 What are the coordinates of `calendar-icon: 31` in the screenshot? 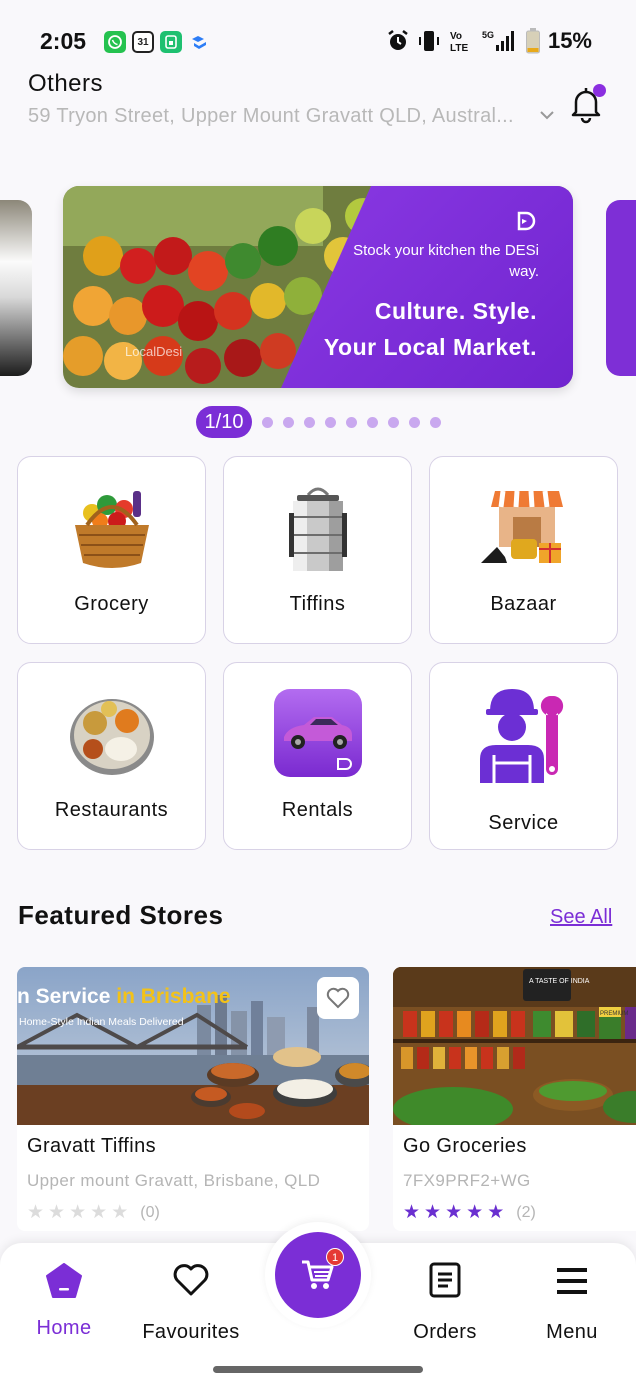 It's located at (143, 42).